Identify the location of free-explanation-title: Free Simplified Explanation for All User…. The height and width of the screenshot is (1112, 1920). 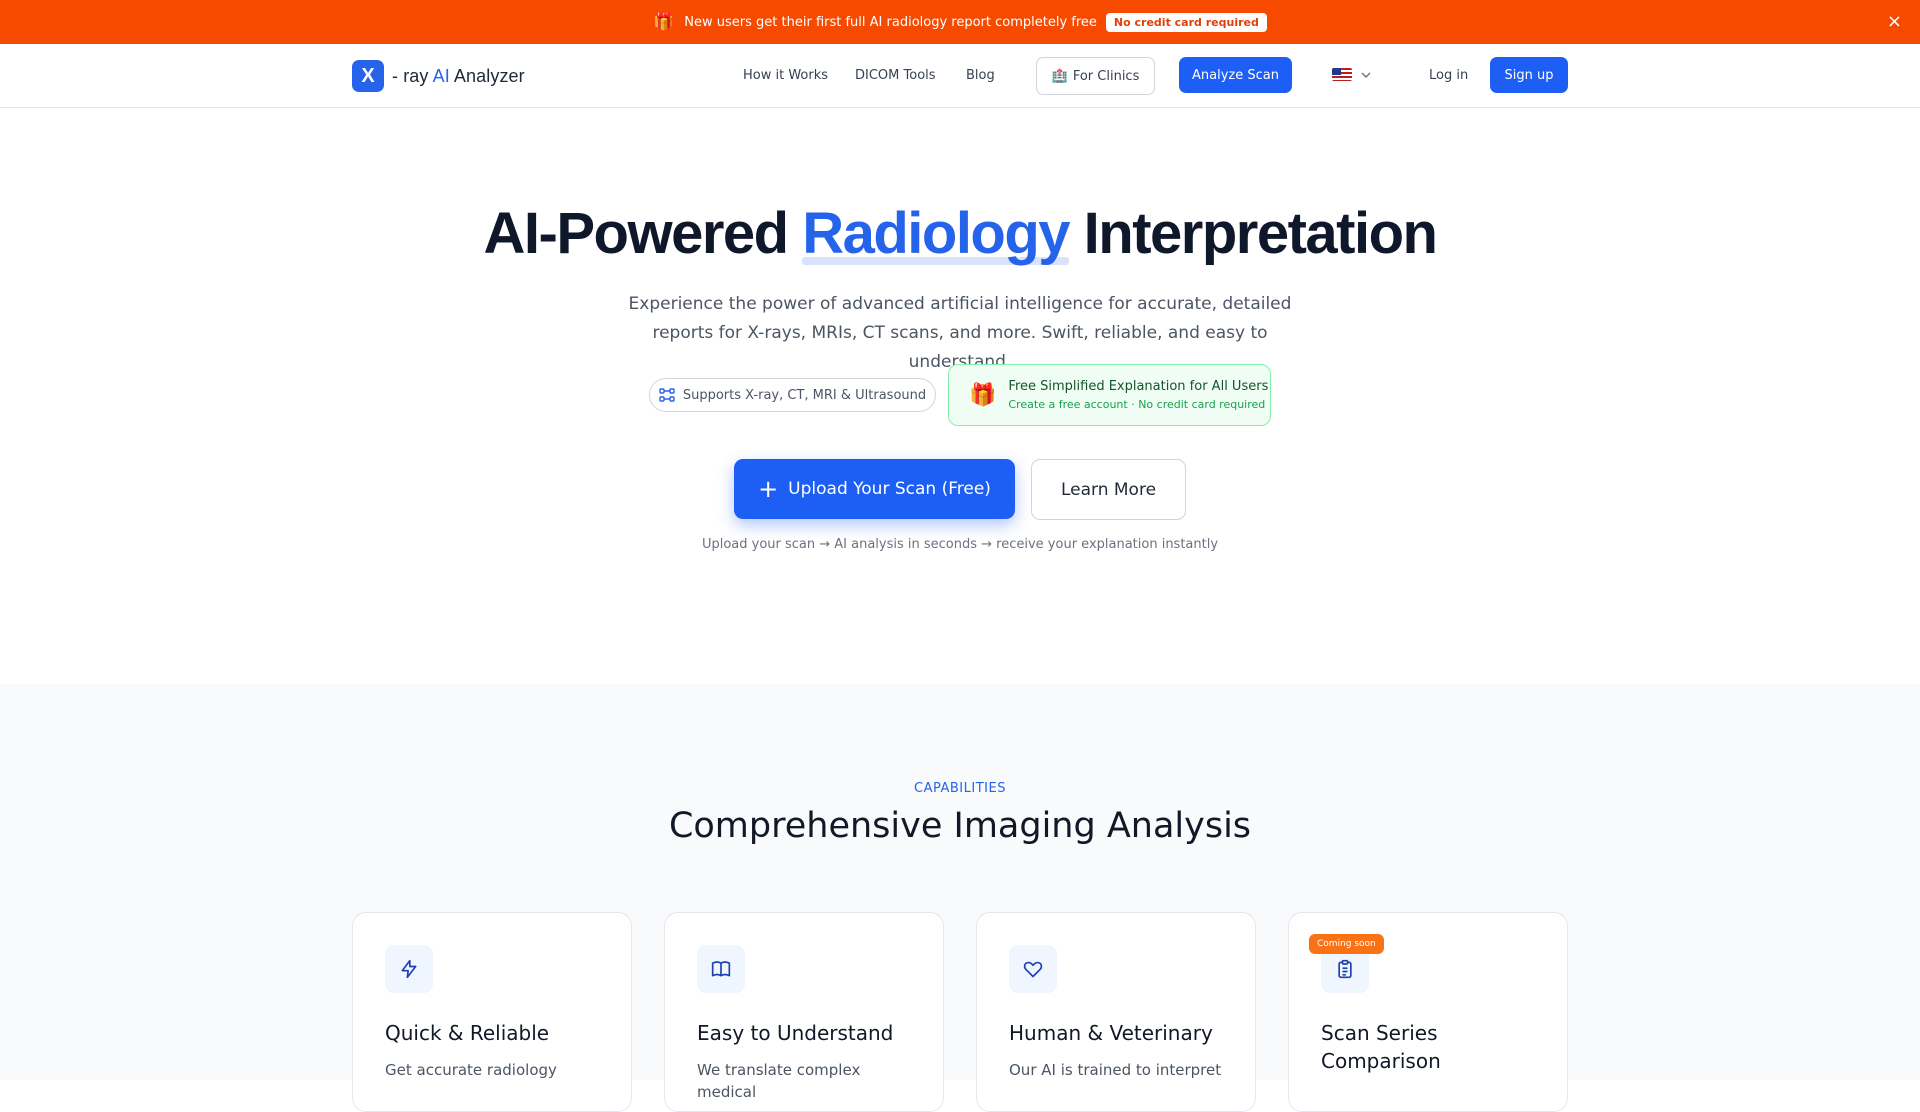
(1138, 386).